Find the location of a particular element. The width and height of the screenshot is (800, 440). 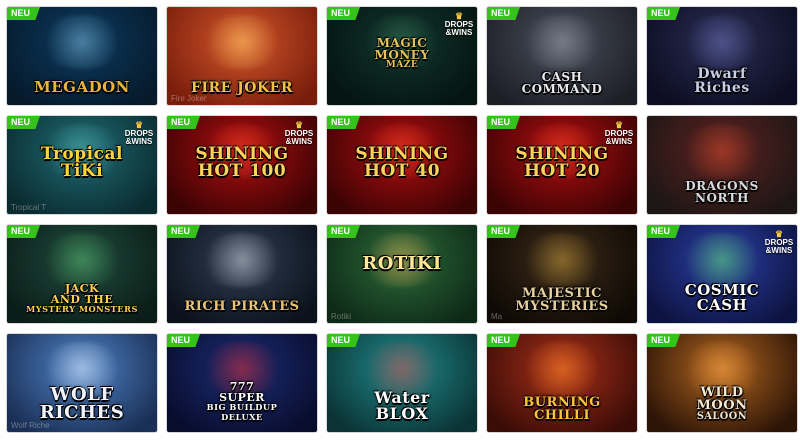

game-caption: Rotiki is located at coordinates (341, 316).